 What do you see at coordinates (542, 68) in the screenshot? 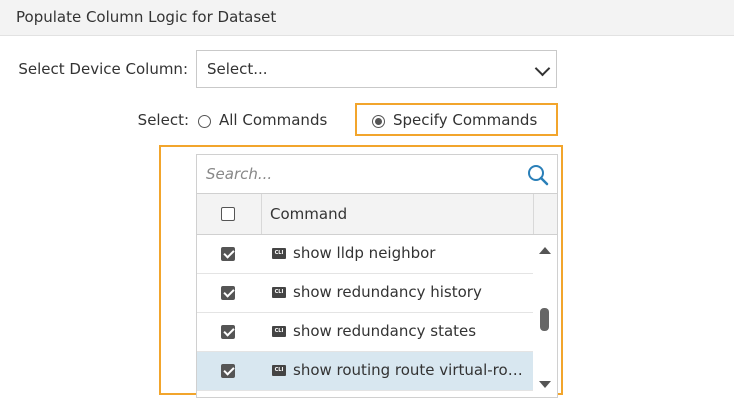
I see `chevron-down-icon` at bounding box center [542, 68].